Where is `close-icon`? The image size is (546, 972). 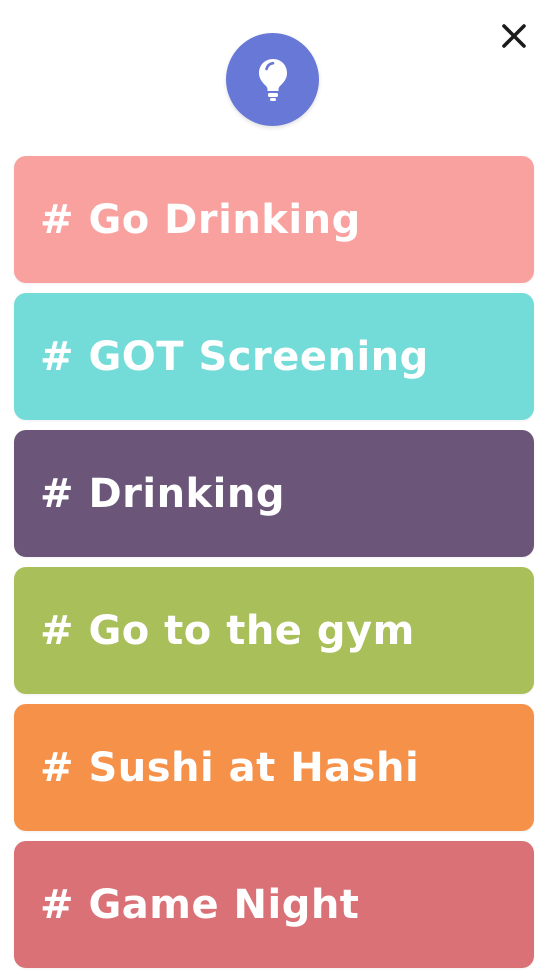
close-icon is located at coordinates (514, 36).